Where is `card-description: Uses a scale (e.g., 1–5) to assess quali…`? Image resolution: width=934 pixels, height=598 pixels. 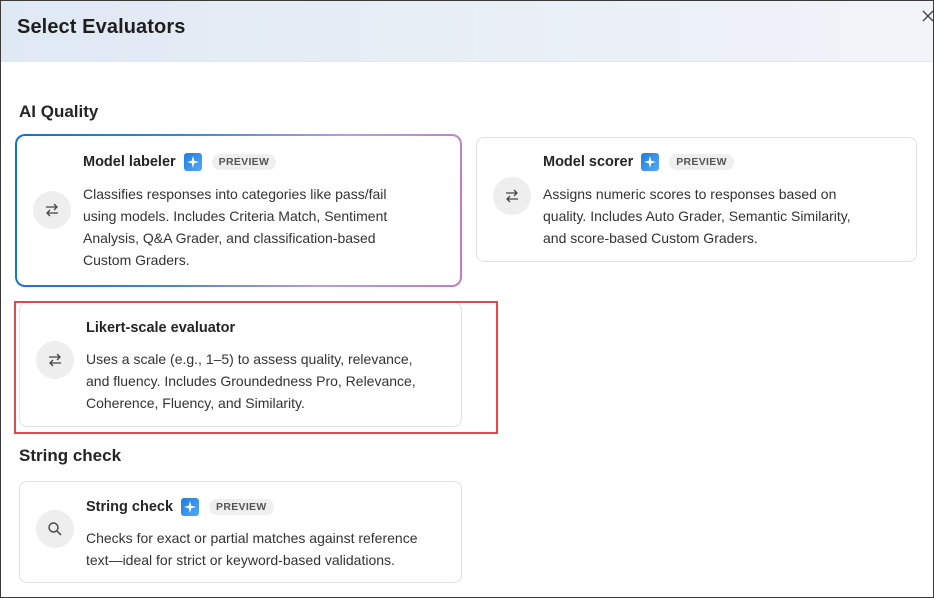 card-description: Uses a scale (e.g., 1–5) to assess quali… is located at coordinates (251, 381).